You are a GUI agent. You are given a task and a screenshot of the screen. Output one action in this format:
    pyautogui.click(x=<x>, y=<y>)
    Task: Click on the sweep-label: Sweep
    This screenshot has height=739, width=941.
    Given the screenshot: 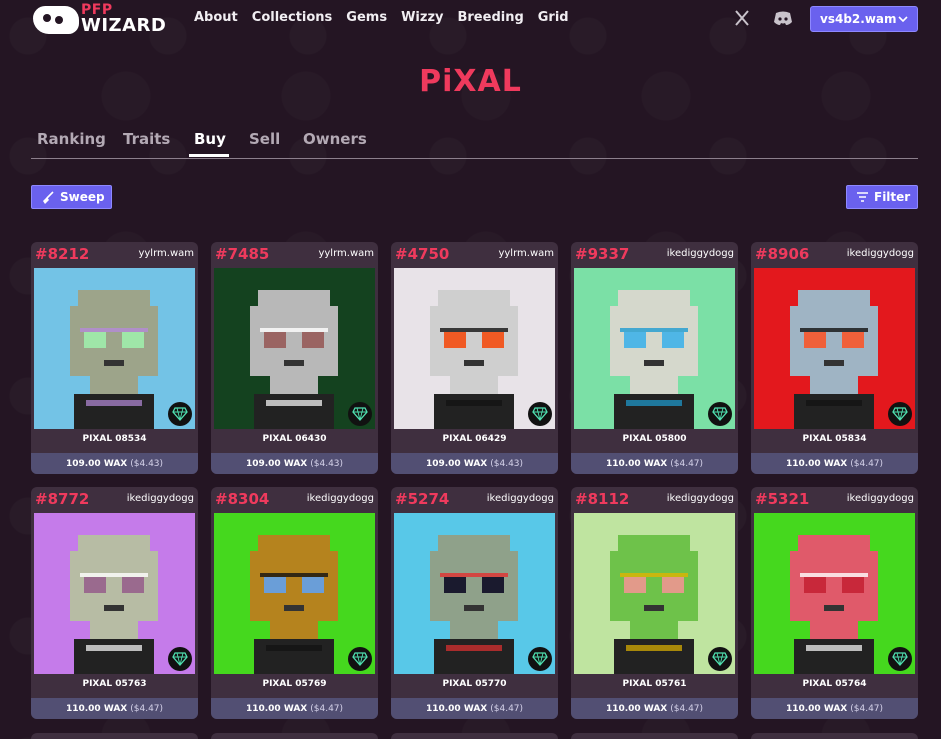 What is the action you would take?
    pyautogui.click(x=82, y=197)
    